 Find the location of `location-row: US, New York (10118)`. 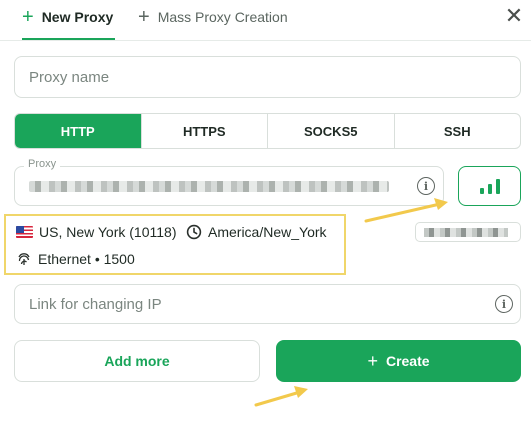

location-row: US, New York (10118) is located at coordinates (96, 232).